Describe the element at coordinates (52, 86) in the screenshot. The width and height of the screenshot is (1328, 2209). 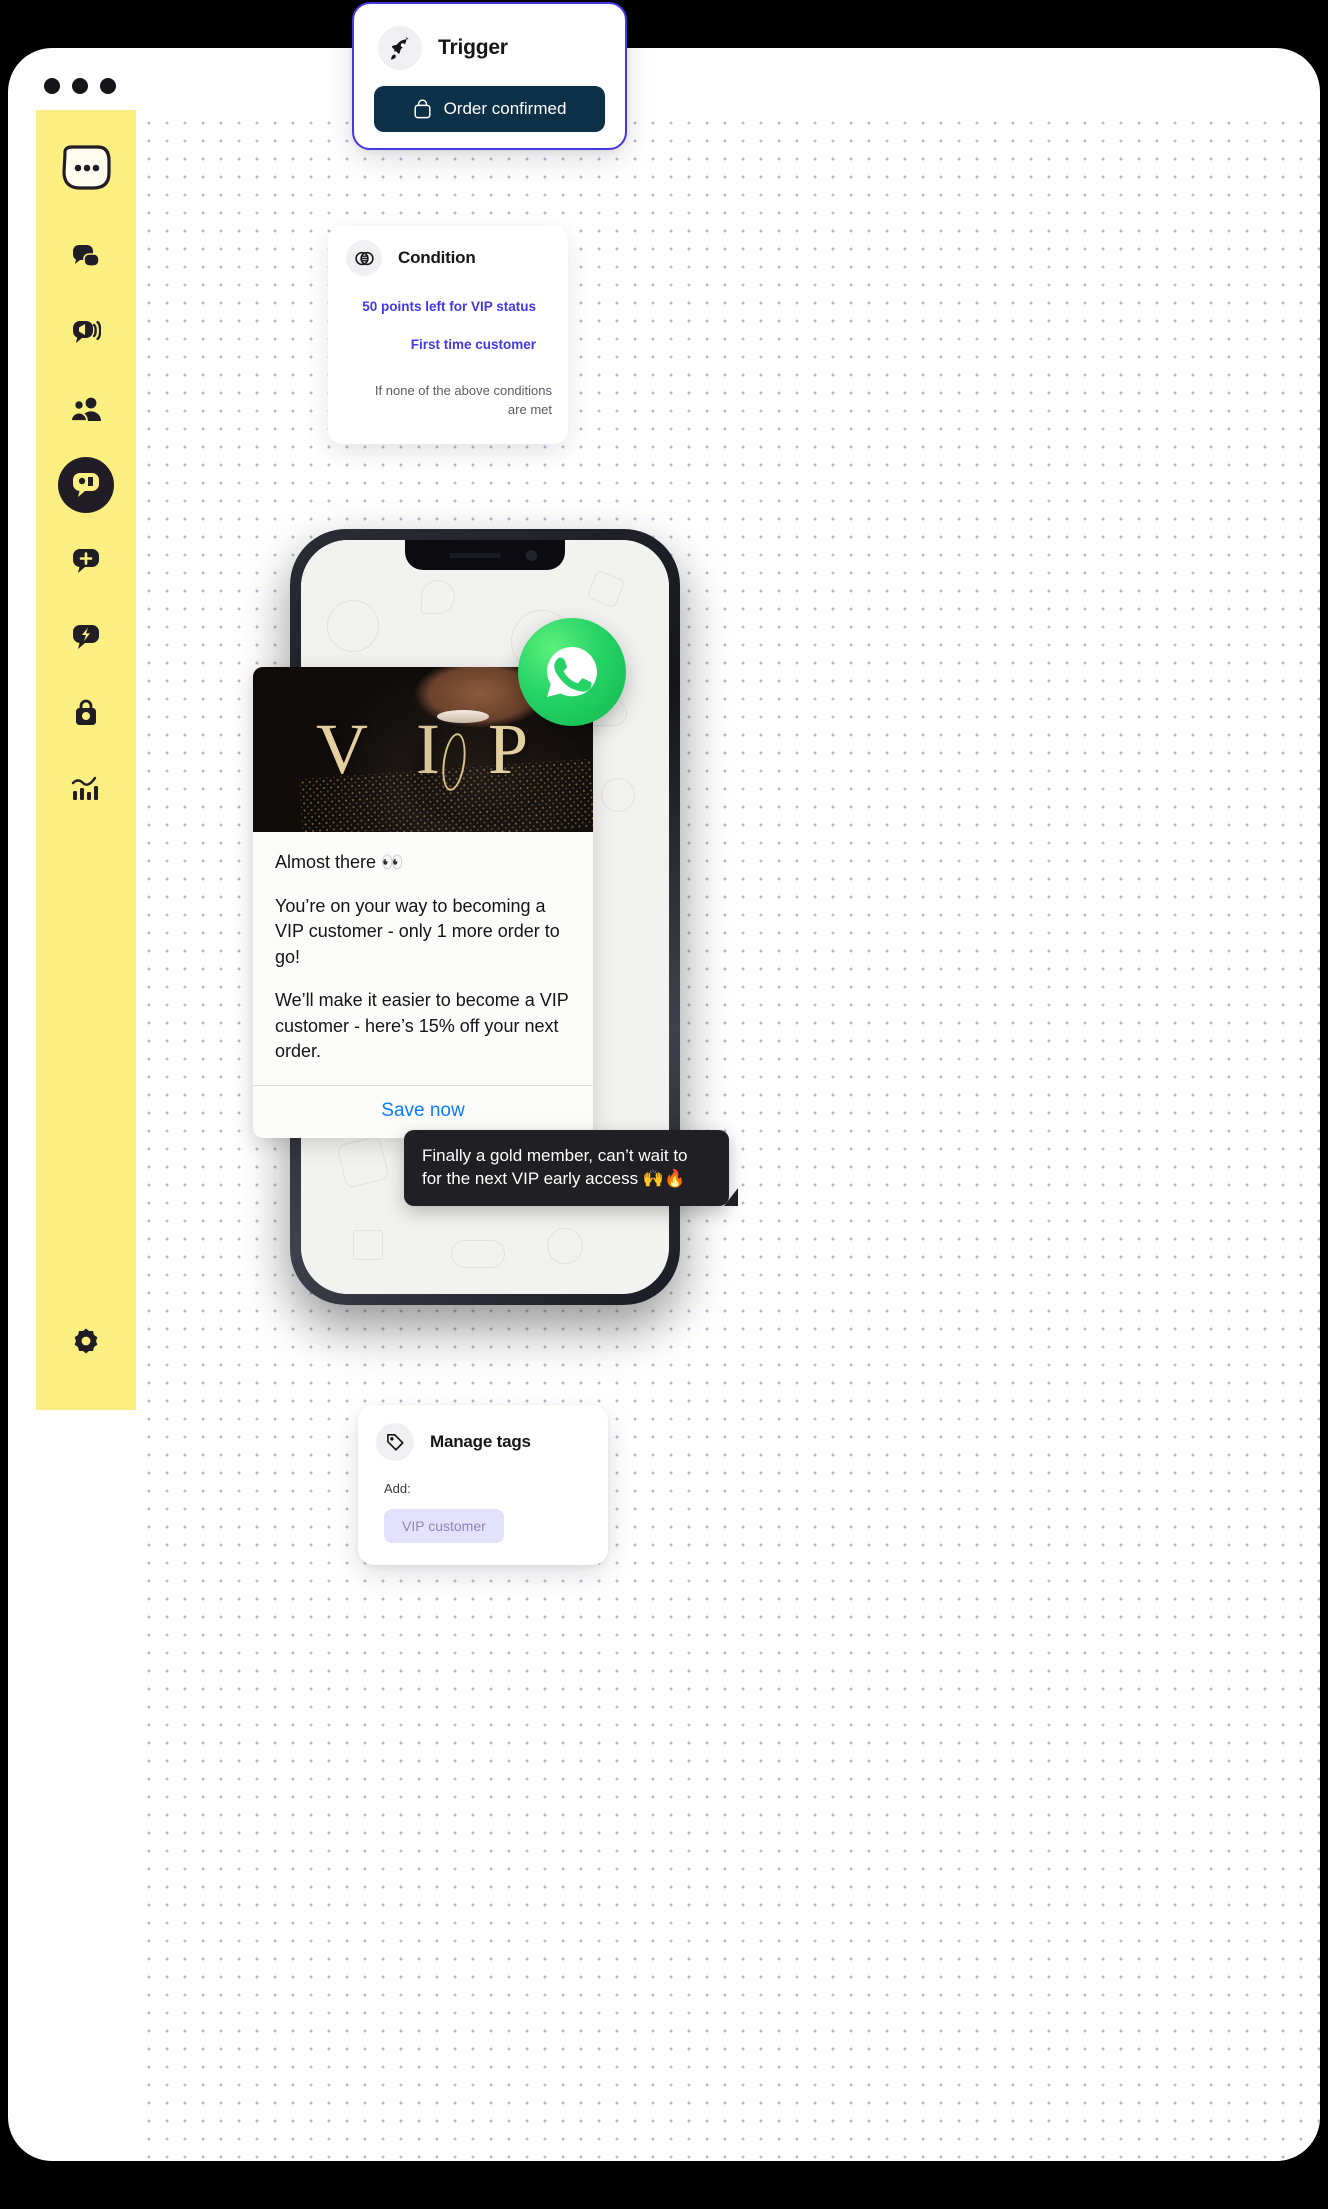
I see `close-icon` at that location.